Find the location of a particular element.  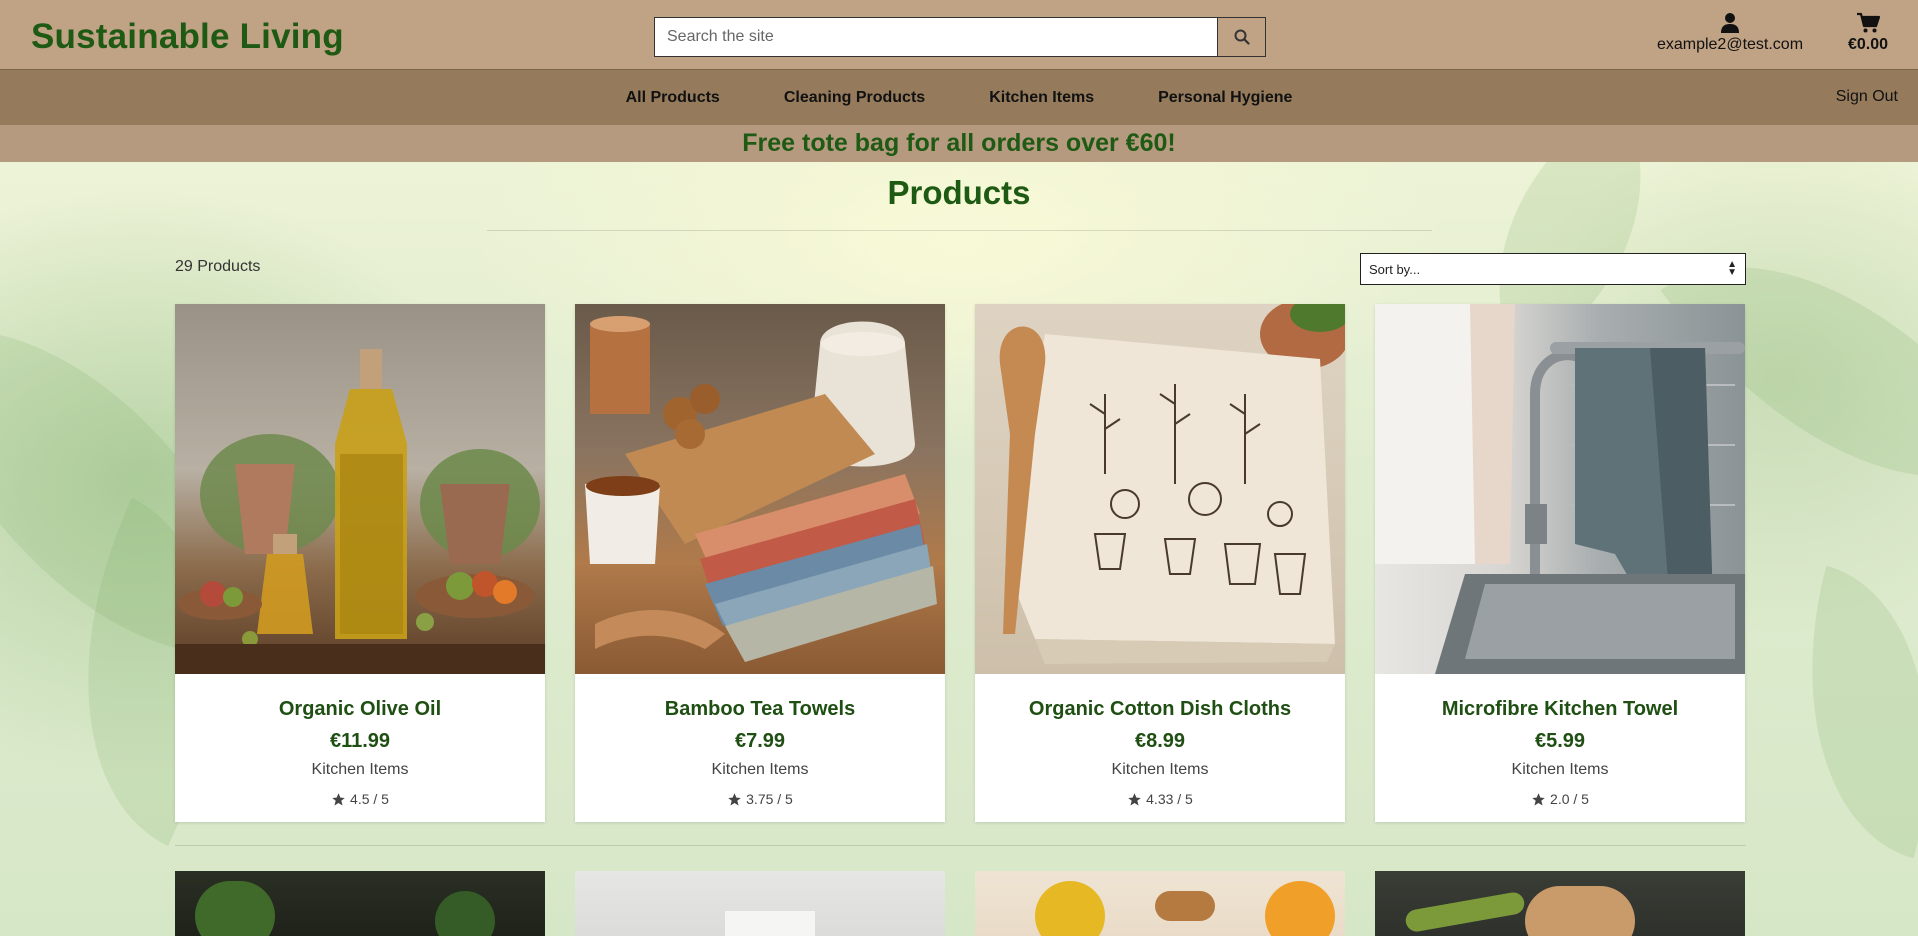

product-name: Microfibre Kitchen Towel is located at coordinates (1560, 709).